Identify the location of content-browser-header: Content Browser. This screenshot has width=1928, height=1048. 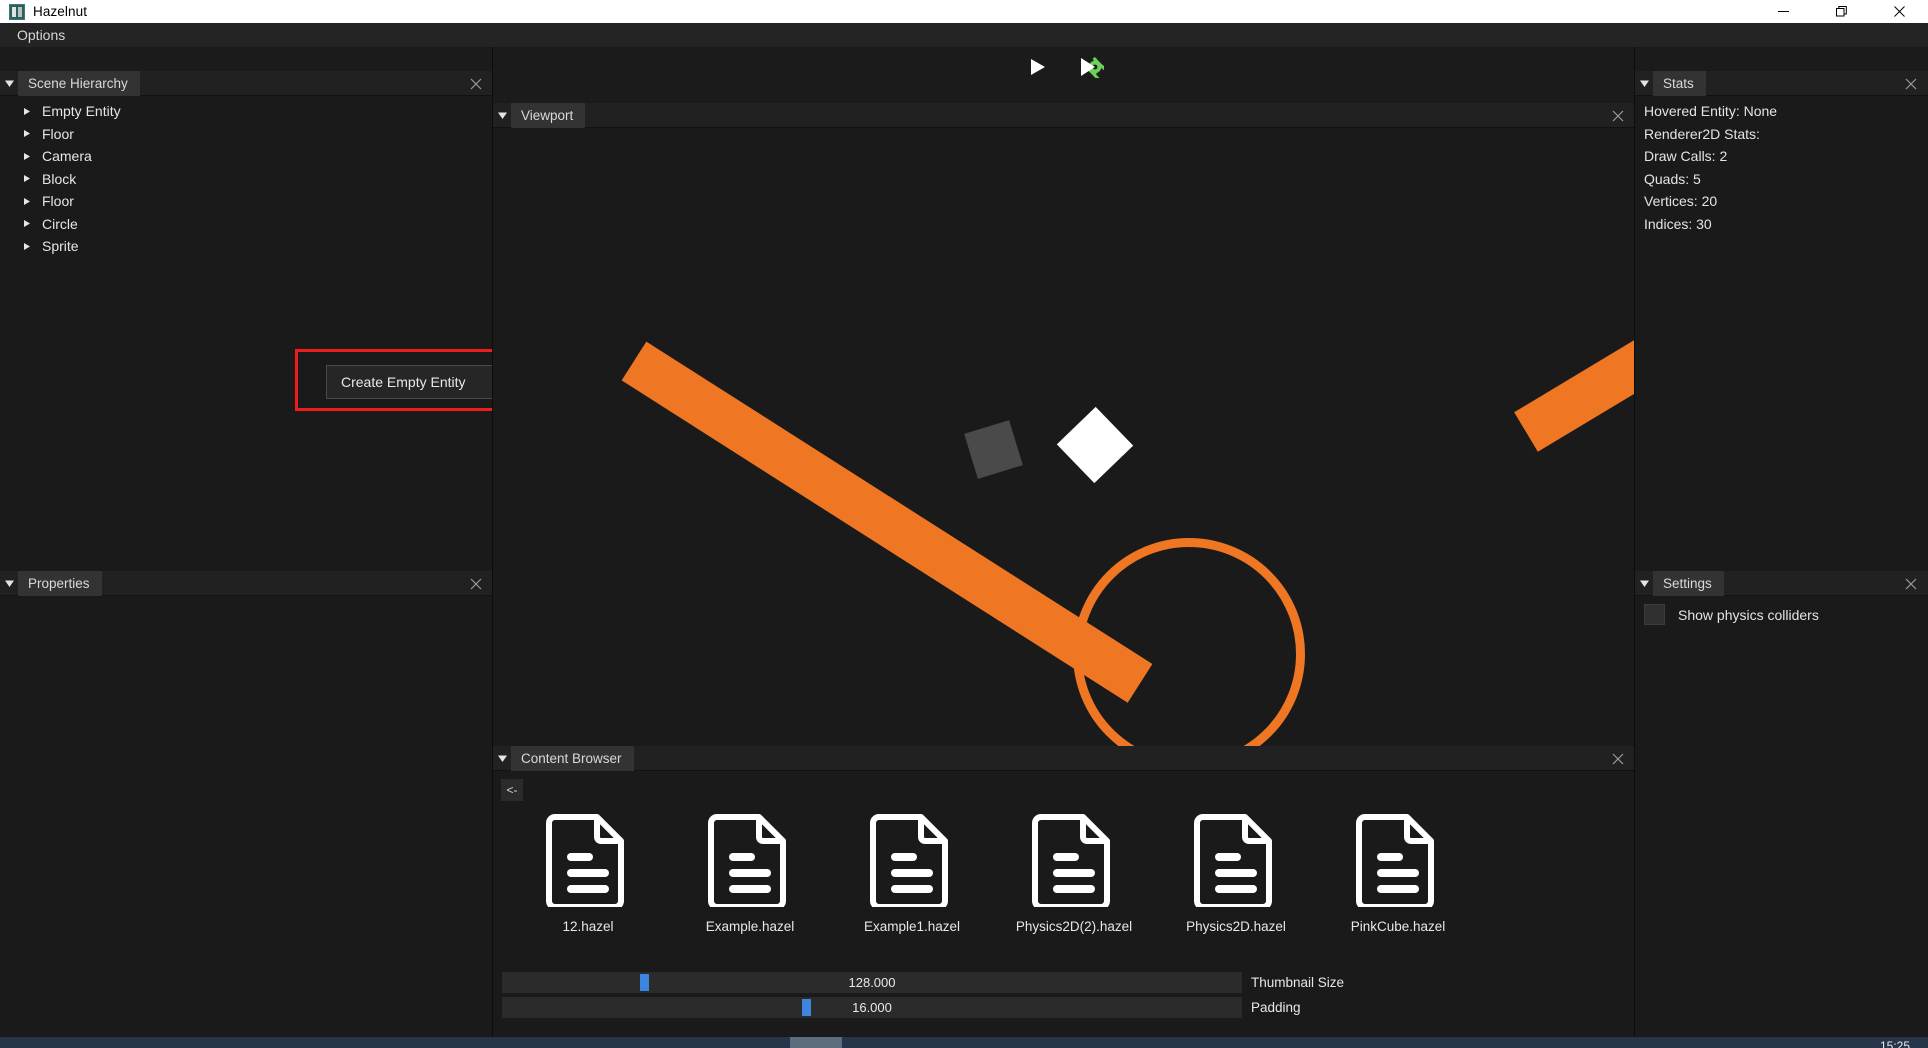
(1064, 758).